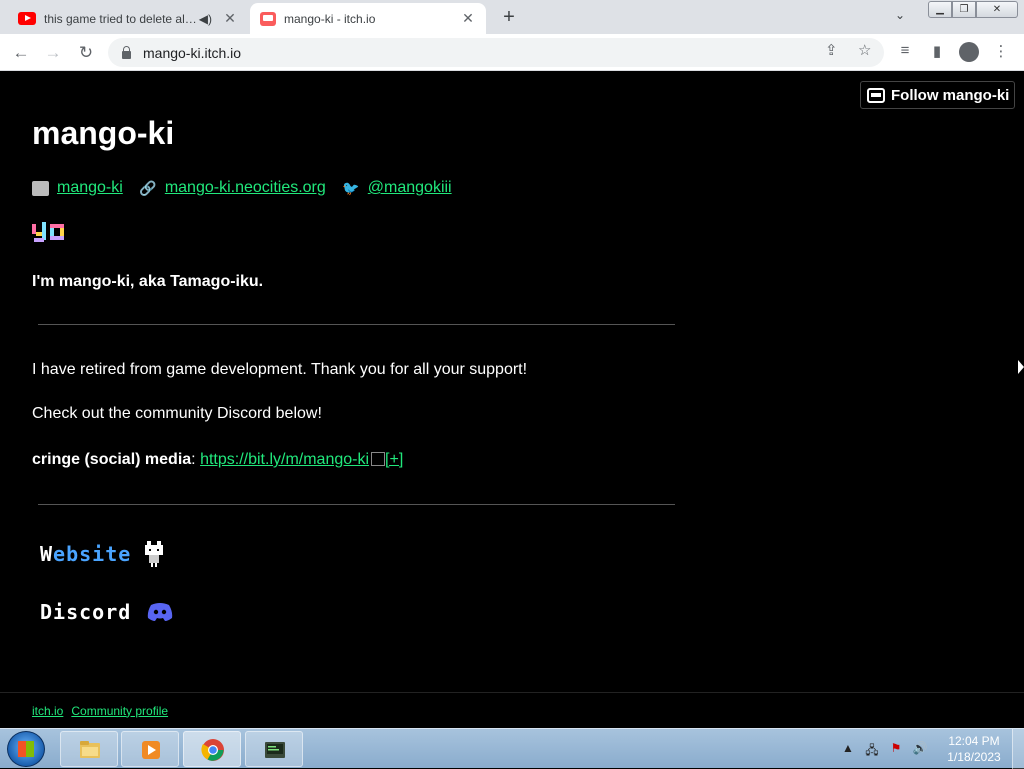  What do you see at coordinates (245, 188) in the screenshot?
I see `website-link: mango-ki.neocities.org` at bounding box center [245, 188].